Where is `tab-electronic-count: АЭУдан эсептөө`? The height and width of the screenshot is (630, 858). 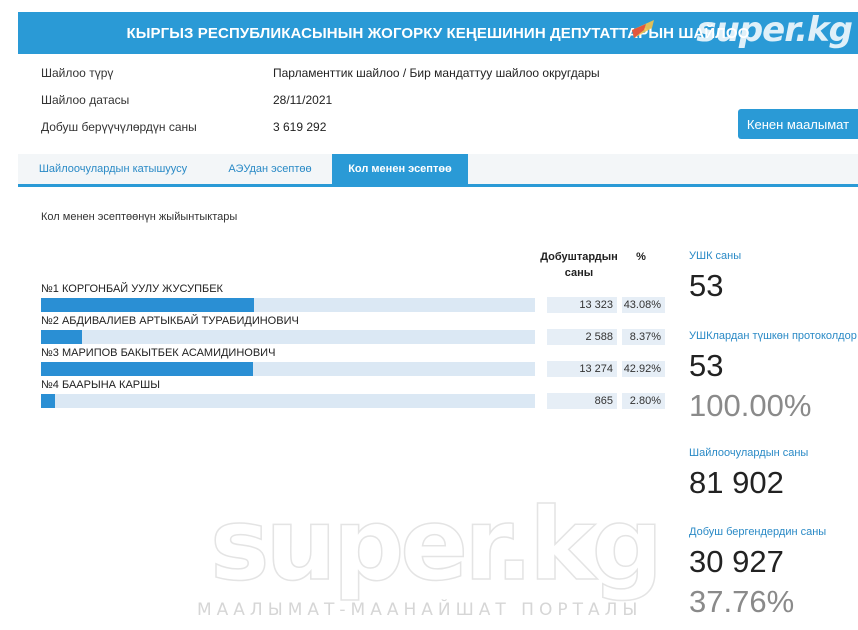
tab-electronic-count: АЭУдан эсептөө is located at coordinates (270, 169).